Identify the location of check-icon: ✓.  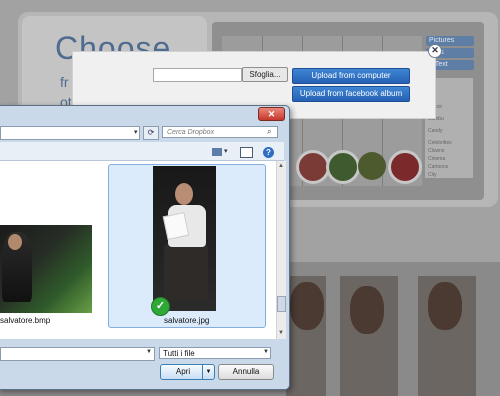
(160, 306).